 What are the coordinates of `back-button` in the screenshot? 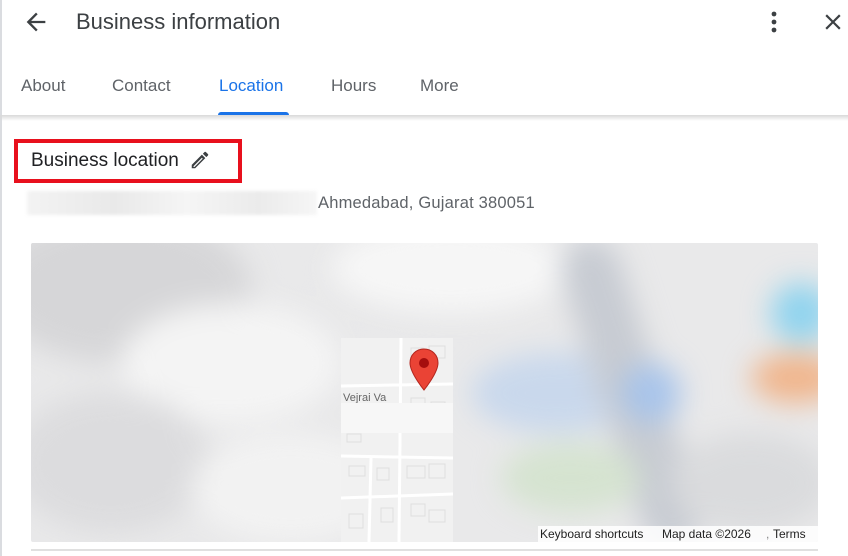 It's located at (36, 22).